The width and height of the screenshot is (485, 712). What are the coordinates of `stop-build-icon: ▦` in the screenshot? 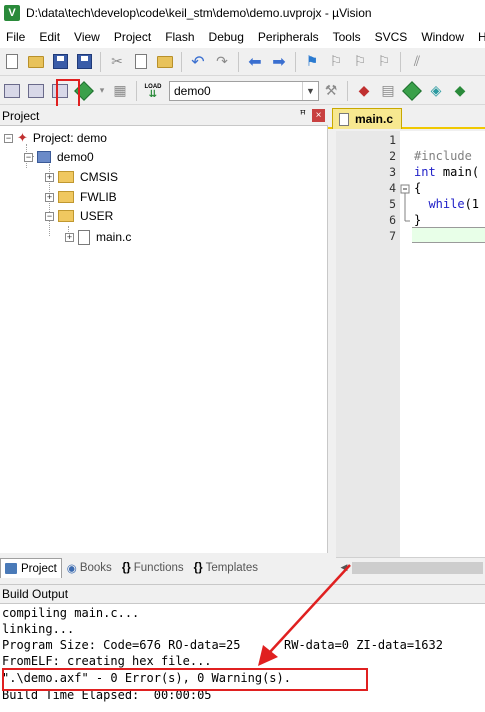 It's located at (120, 90).